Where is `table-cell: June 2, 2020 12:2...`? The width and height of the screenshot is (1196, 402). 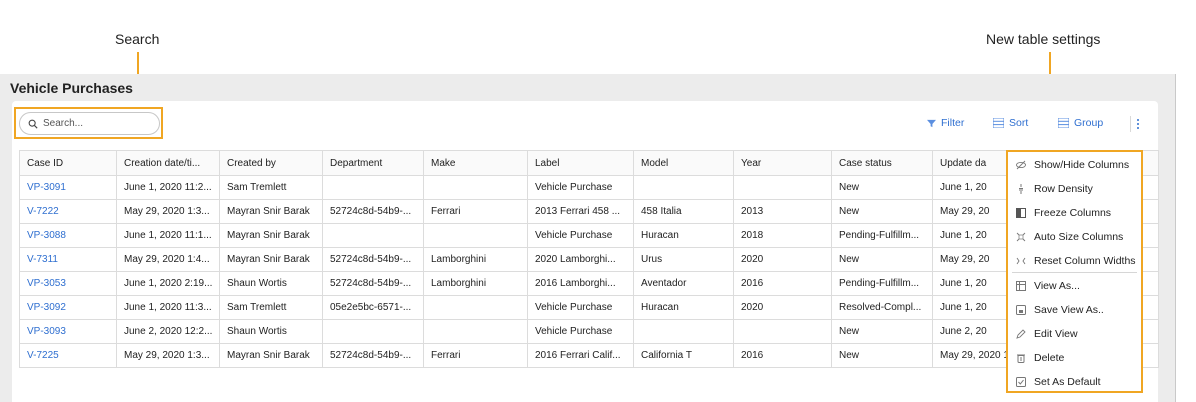 table-cell: June 2, 2020 12:2... is located at coordinates (168, 331).